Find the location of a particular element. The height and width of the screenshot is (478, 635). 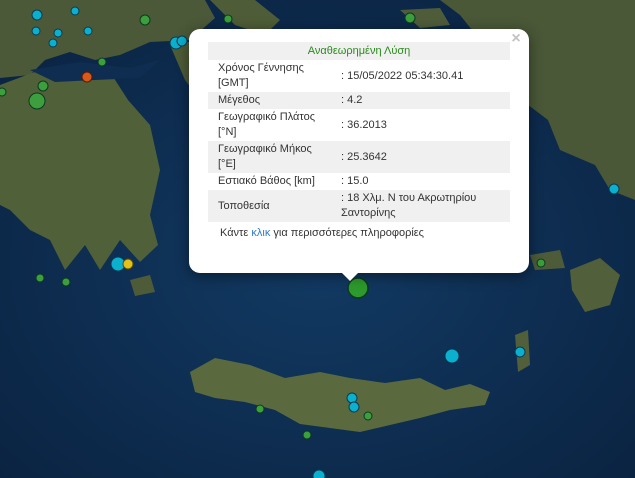

detail-value: : 15.0 is located at coordinates (355, 181).